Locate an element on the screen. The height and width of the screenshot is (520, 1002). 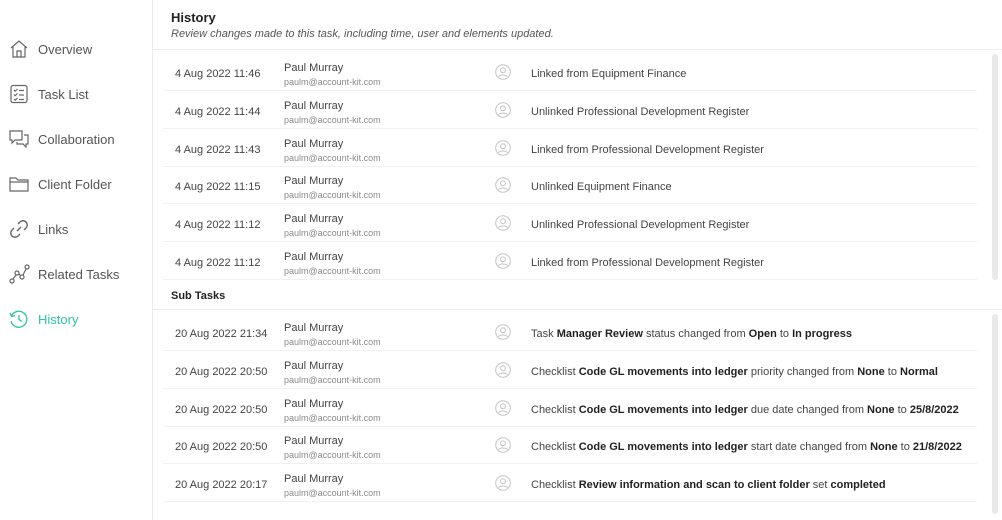
checklist-icon is located at coordinates (19, 94).